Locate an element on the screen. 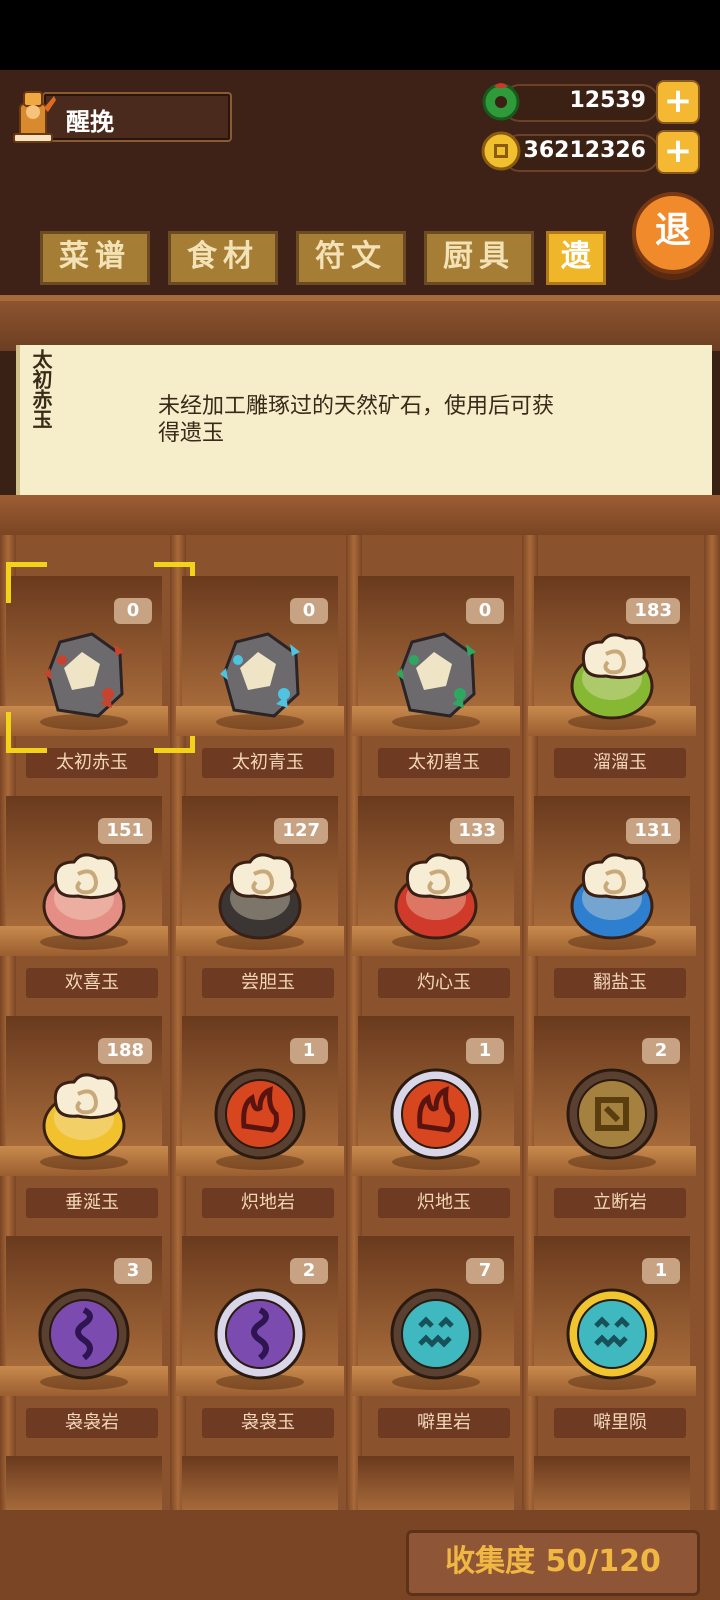 The image size is (720, 1600). item-name: 袅袅玉 is located at coordinates (268, 1423).